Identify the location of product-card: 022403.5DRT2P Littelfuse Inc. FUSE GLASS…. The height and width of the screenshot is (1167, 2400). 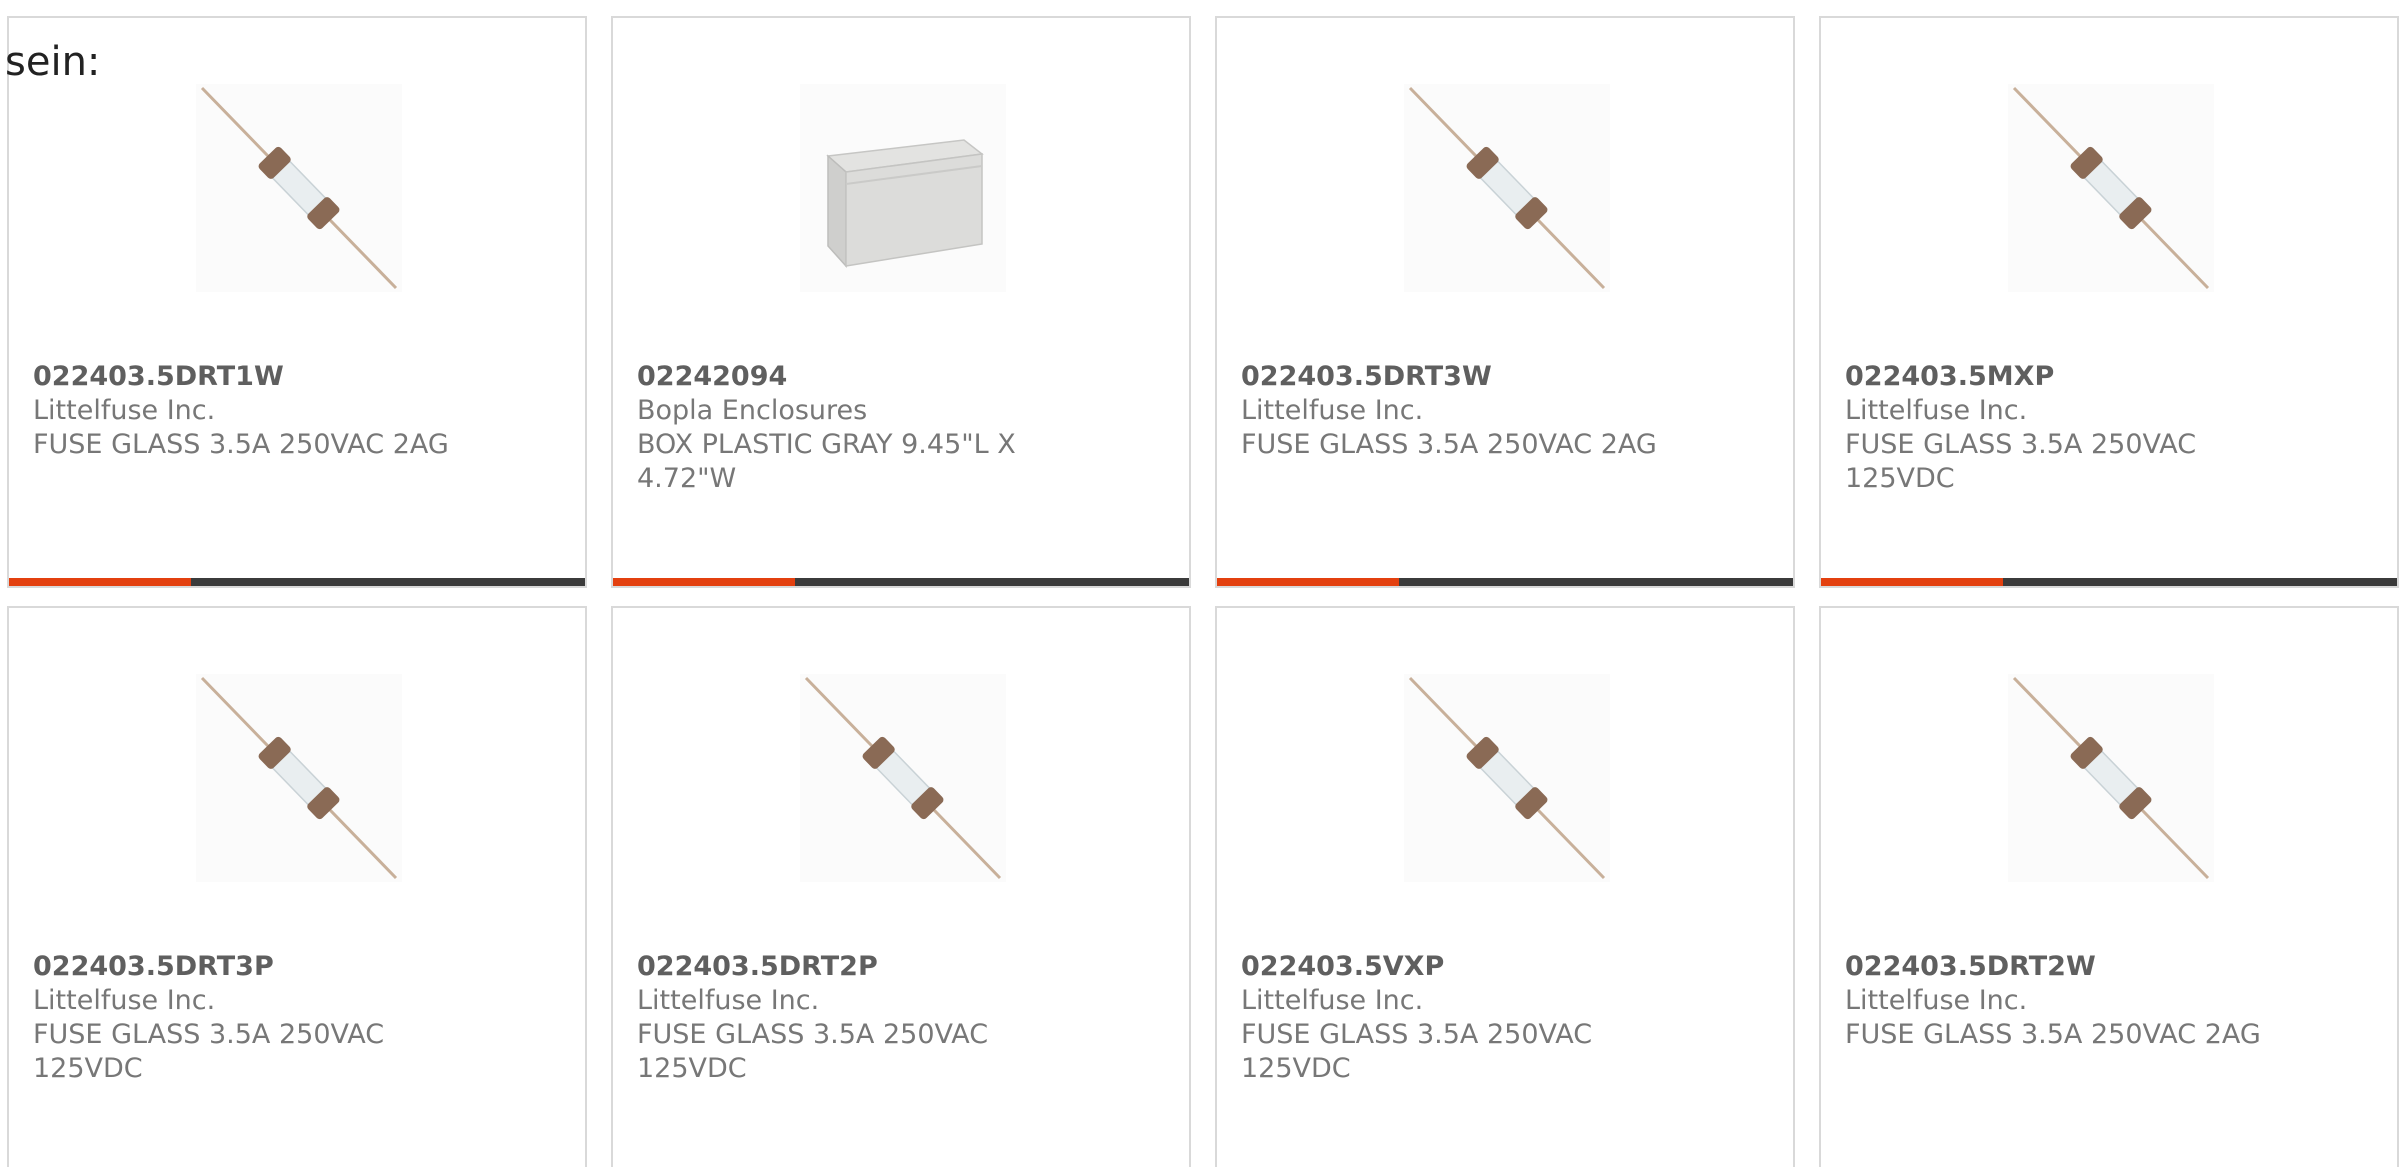
(901, 886).